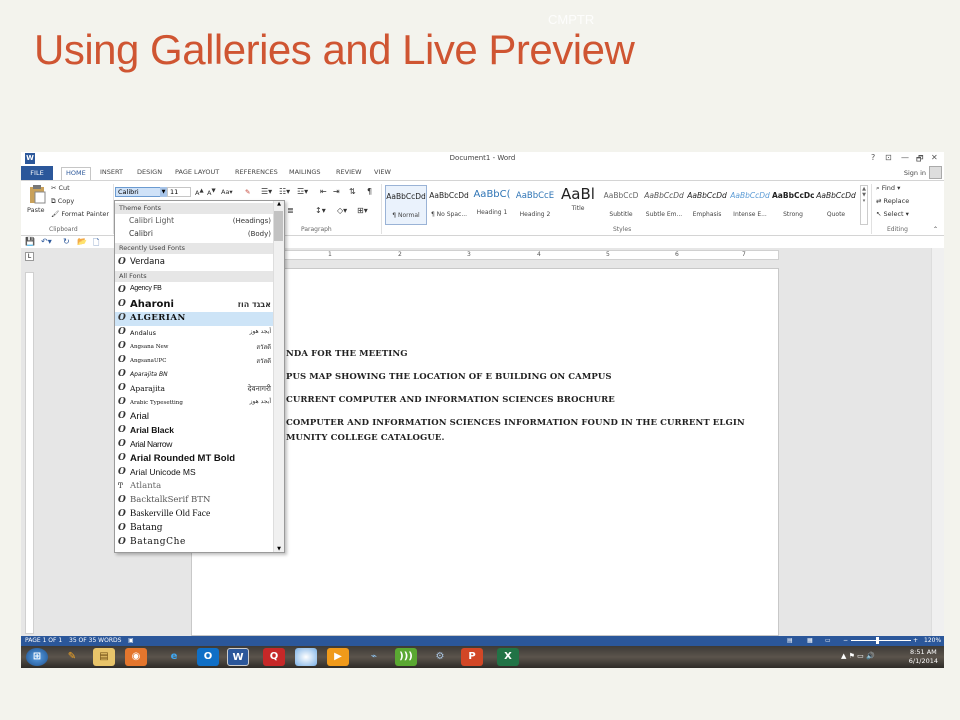 This screenshot has width=960, height=720. Describe the element at coordinates (208, 657) in the screenshot. I see `outlook-icon: O` at that location.